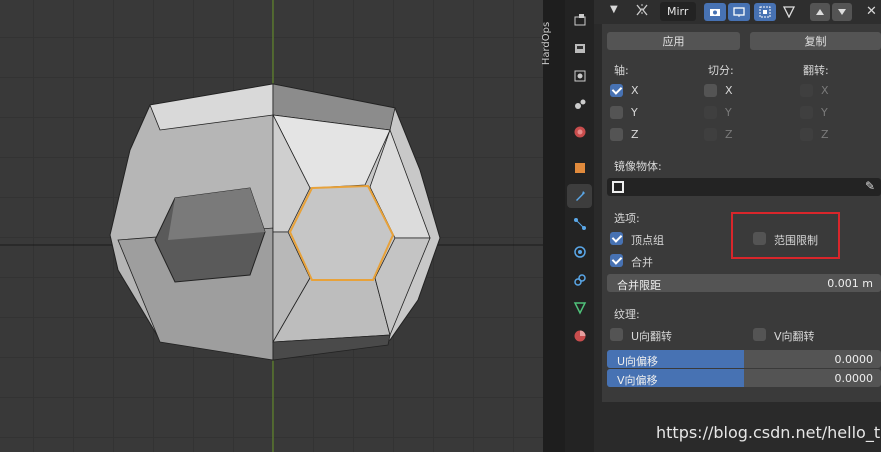 This screenshot has width=881, height=452. Describe the element at coordinates (616, 134) in the screenshot. I see `axis-z-checkbox` at that location.